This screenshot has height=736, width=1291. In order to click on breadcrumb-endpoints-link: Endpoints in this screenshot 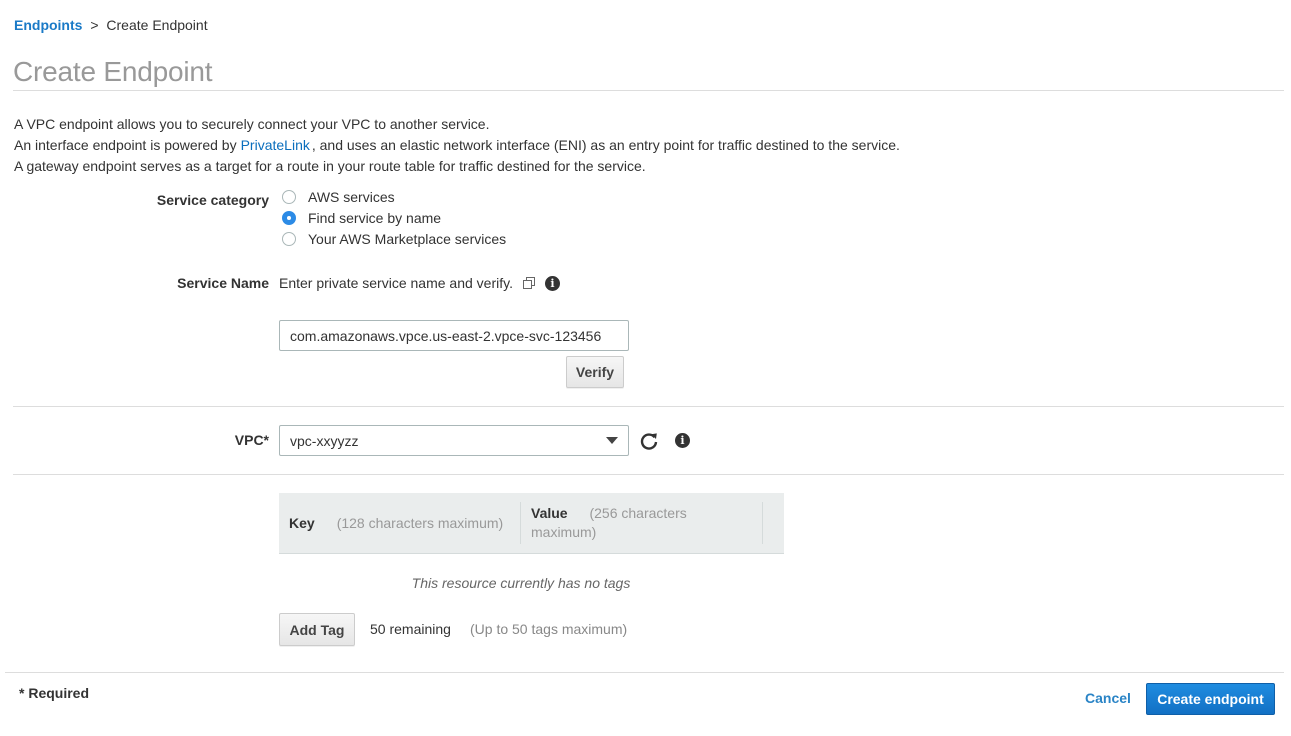, I will do `click(48, 25)`.